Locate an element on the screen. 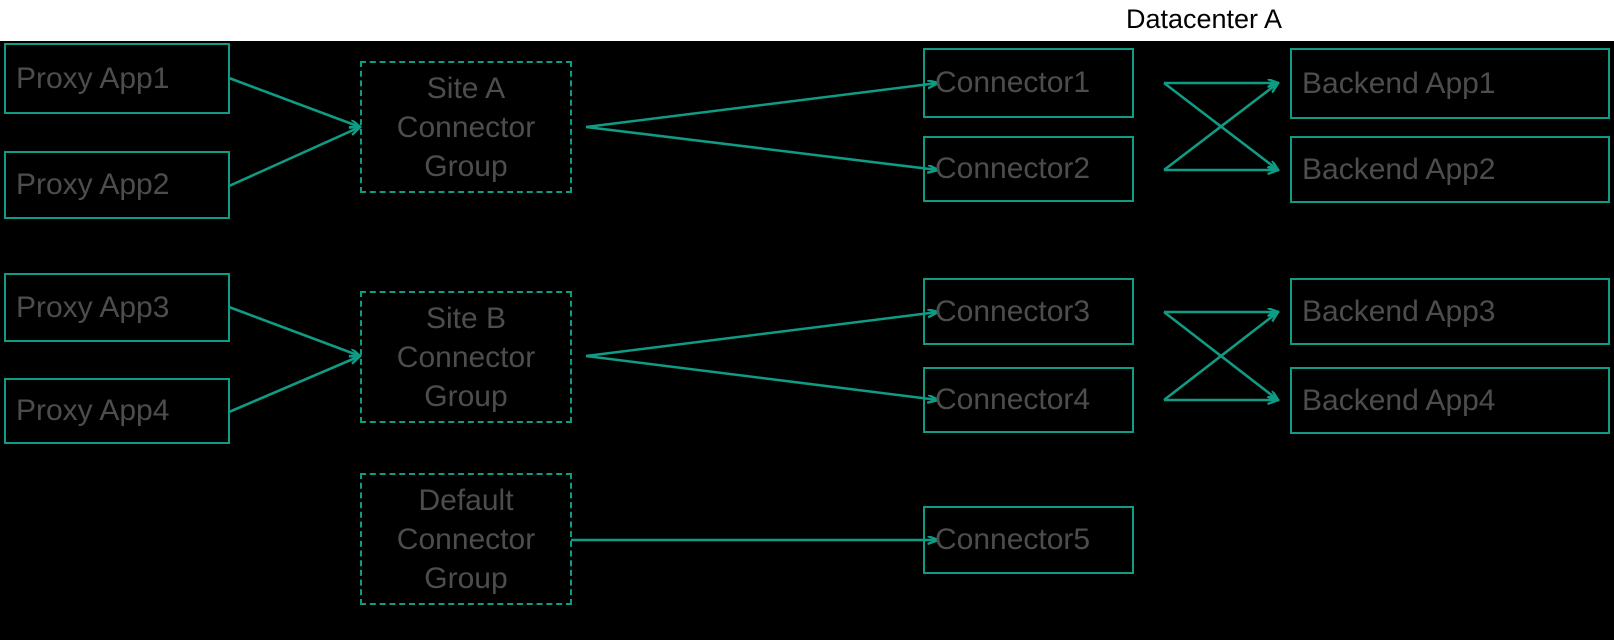 This screenshot has height=640, width=1614. node-proxy-app-4: Proxy App4 is located at coordinates (117, 411).